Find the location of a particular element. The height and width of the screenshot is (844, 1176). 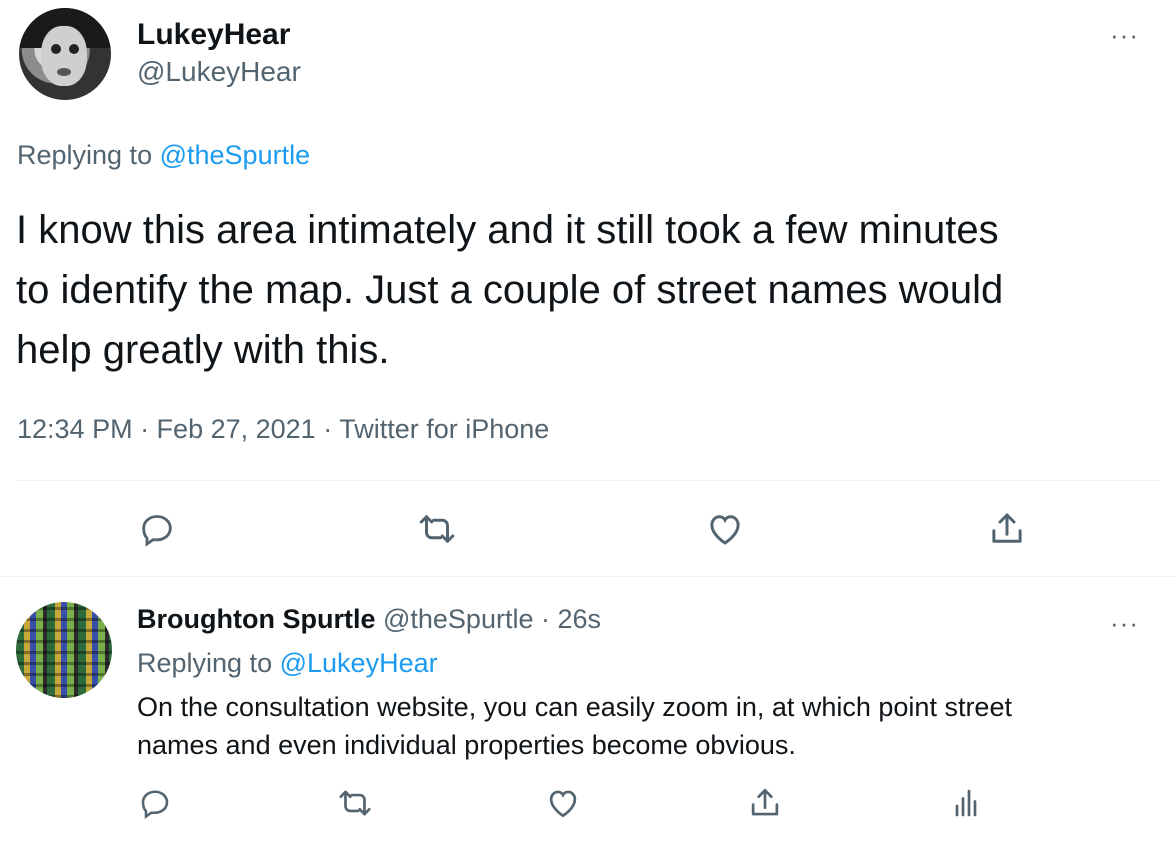

reply-reply-button is located at coordinates (155, 803).